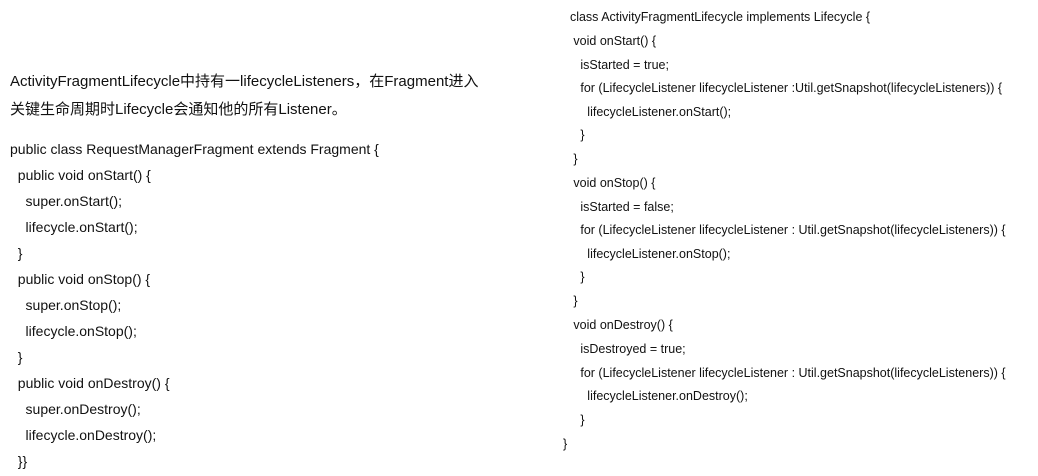  Describe the element at coordinates (19, 461) in the screenshot. I see `code-line: }}` at that location.